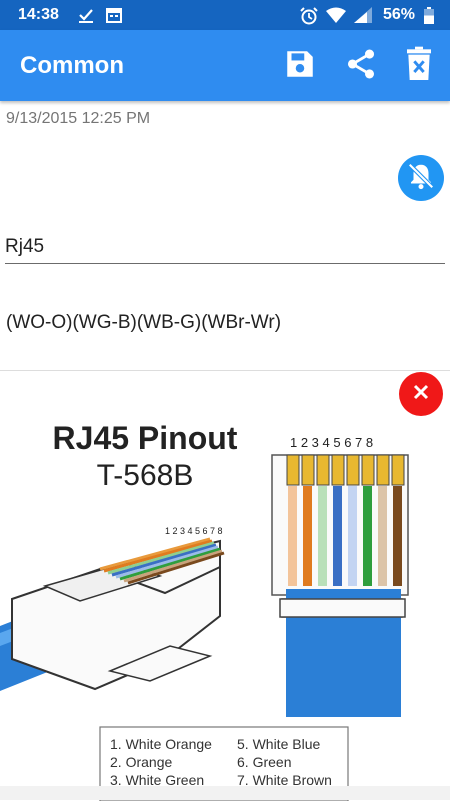 Image resolution: width=450 pixels, height=801 pixels. I want to click on download-done-icon, so click(86, 17).